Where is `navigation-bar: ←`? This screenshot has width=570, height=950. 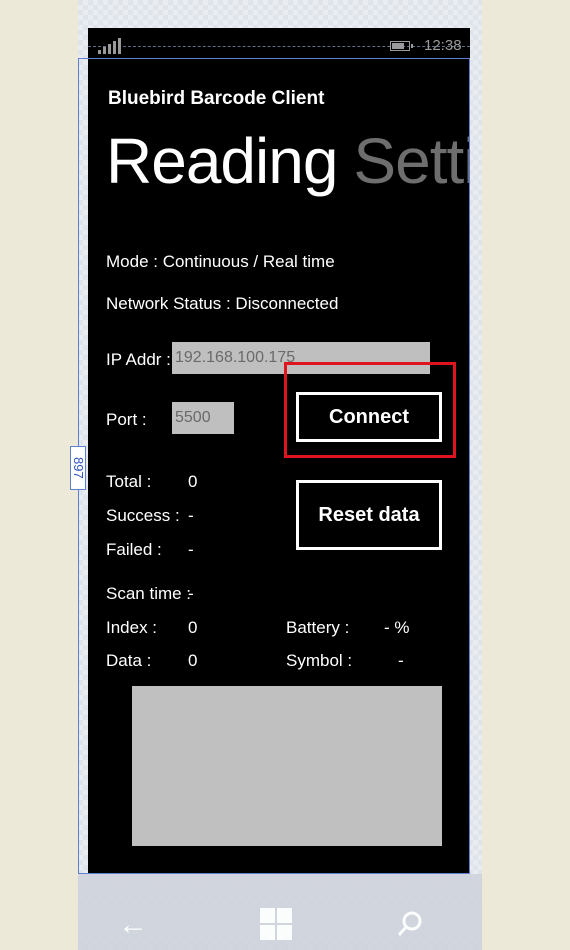 navigation-bar: ← is located at coordinates (280, 912).